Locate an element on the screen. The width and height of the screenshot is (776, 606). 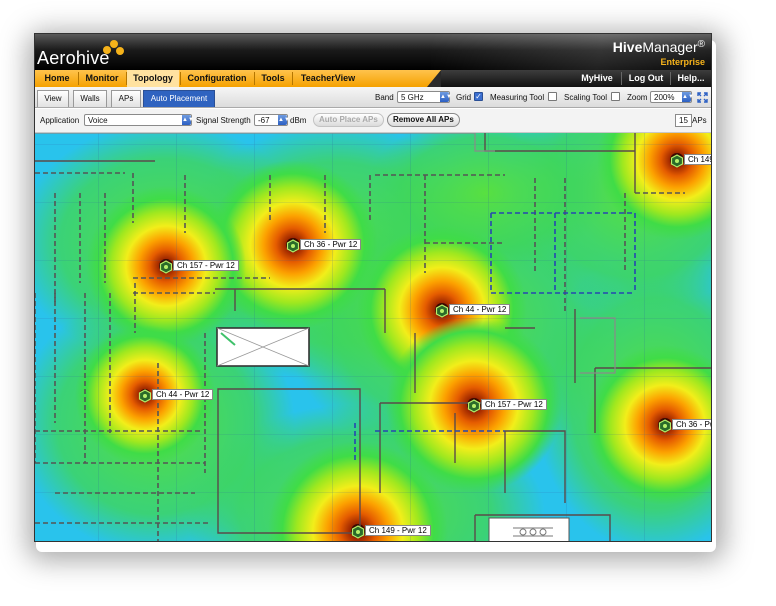
measuring-label: Measuring Tool is located at coordinates (517, 97).